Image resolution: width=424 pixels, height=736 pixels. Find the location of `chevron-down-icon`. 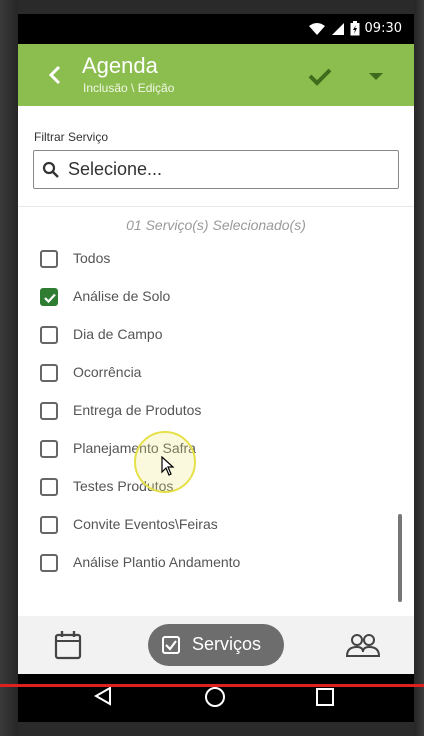

chevron-down-icon is located at coordinates (376, 76).